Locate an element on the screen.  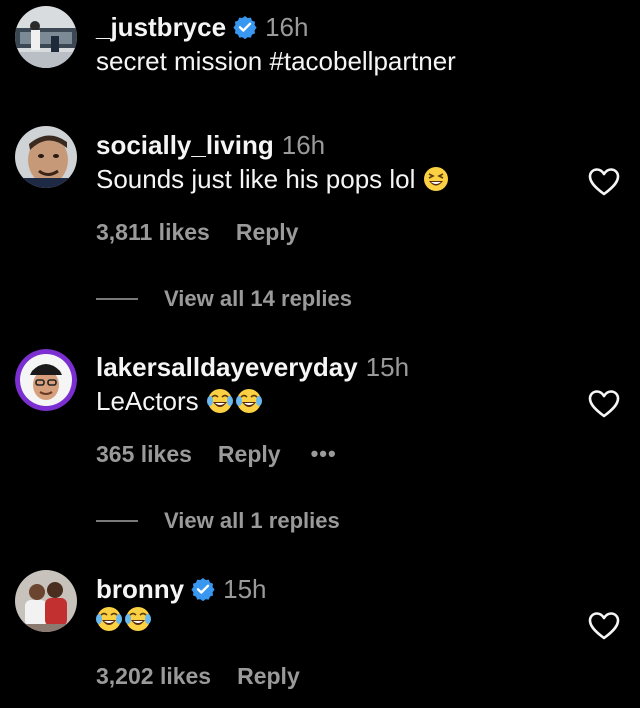
view-replies-label: View all 1 replies is located at coordinates (252, 520).